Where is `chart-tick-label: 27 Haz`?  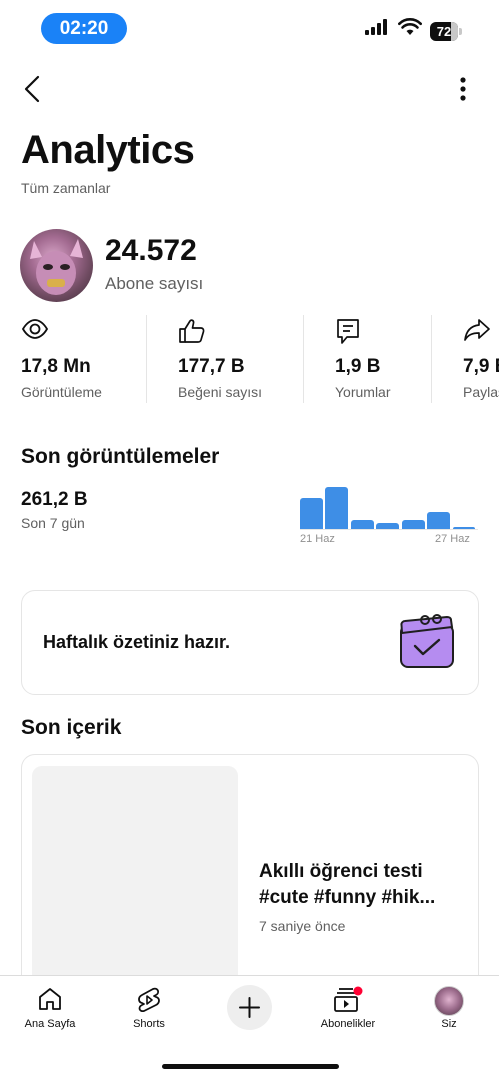
chart-tick-label: 27 Haz is located at coordinates (452, 539).